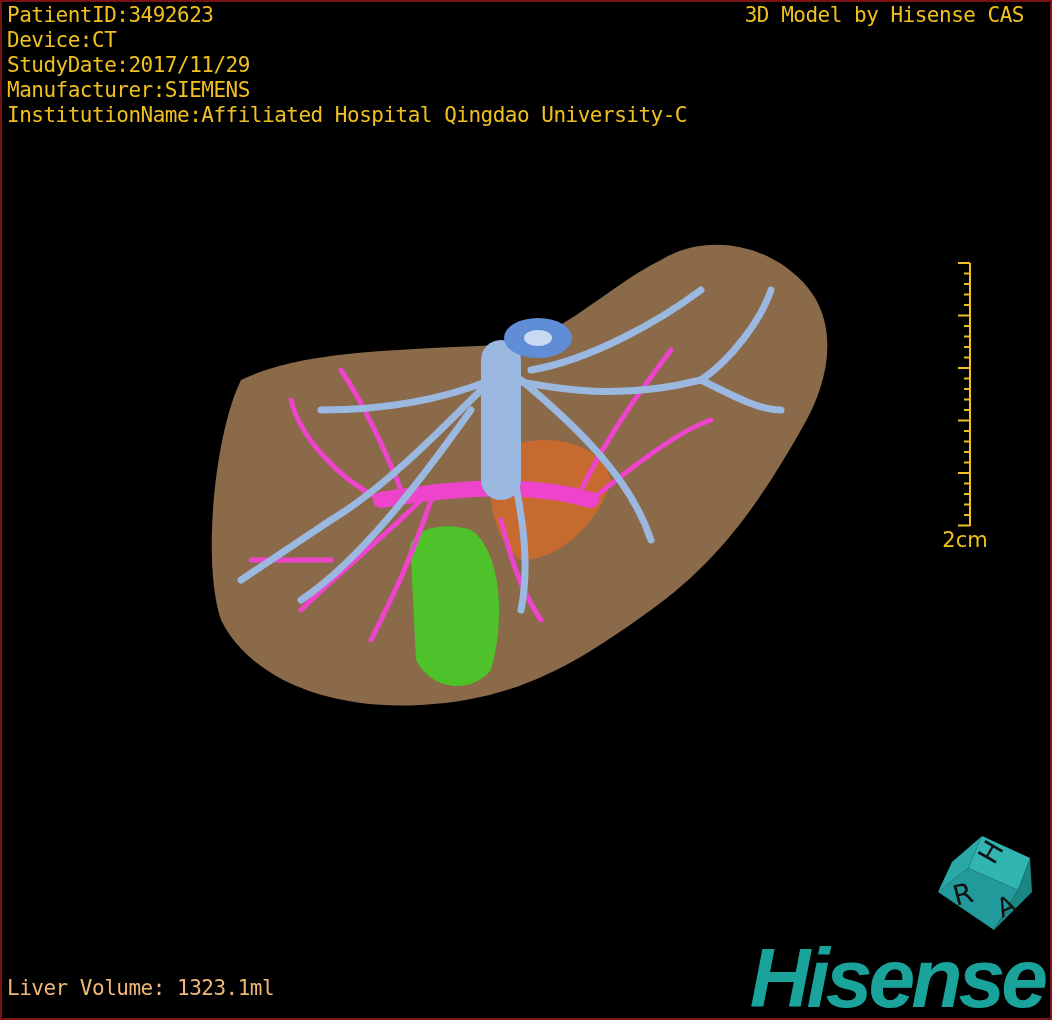 The image size is (1052, 1020). I want to click on scale-bar-label: 2cm, so click(965, 540).